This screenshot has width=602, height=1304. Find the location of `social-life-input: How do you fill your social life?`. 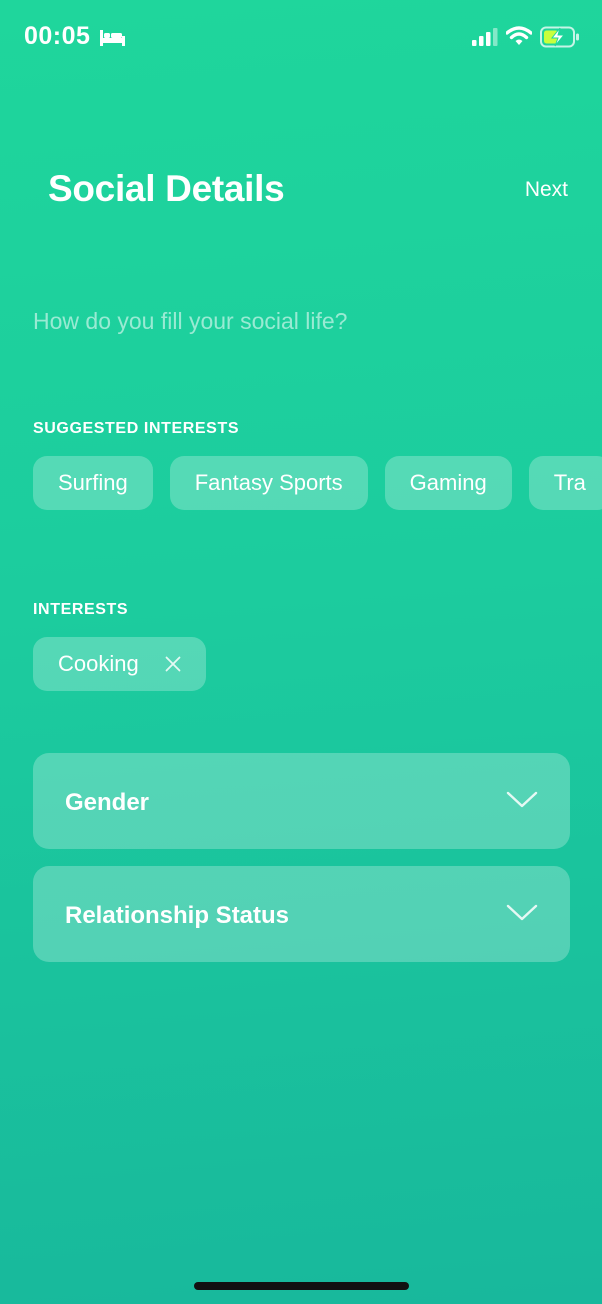

social-life-input: How do you fill your social life? is located at coordinates (303, 321).